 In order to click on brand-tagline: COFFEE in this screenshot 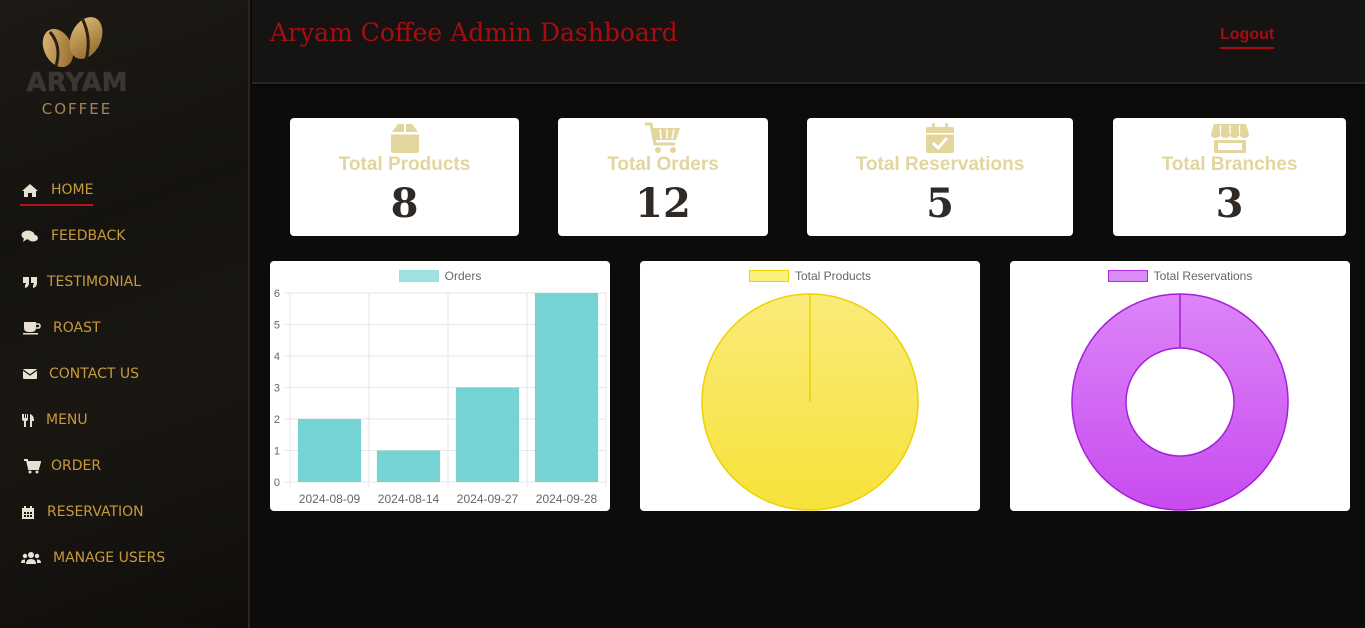, I will do `click(77, 109)`.